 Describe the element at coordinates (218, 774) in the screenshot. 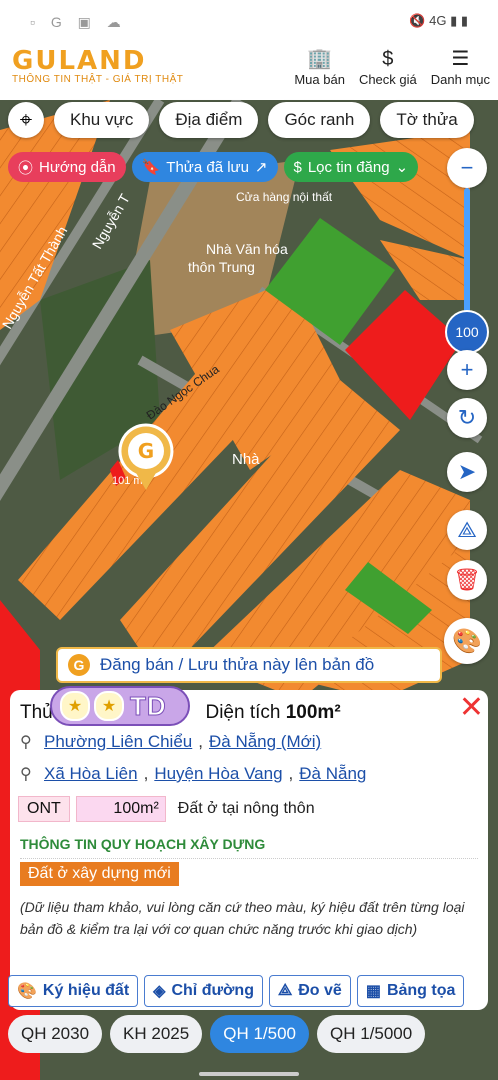

I see `district-link: Huyện Hòa Vang` at that location.